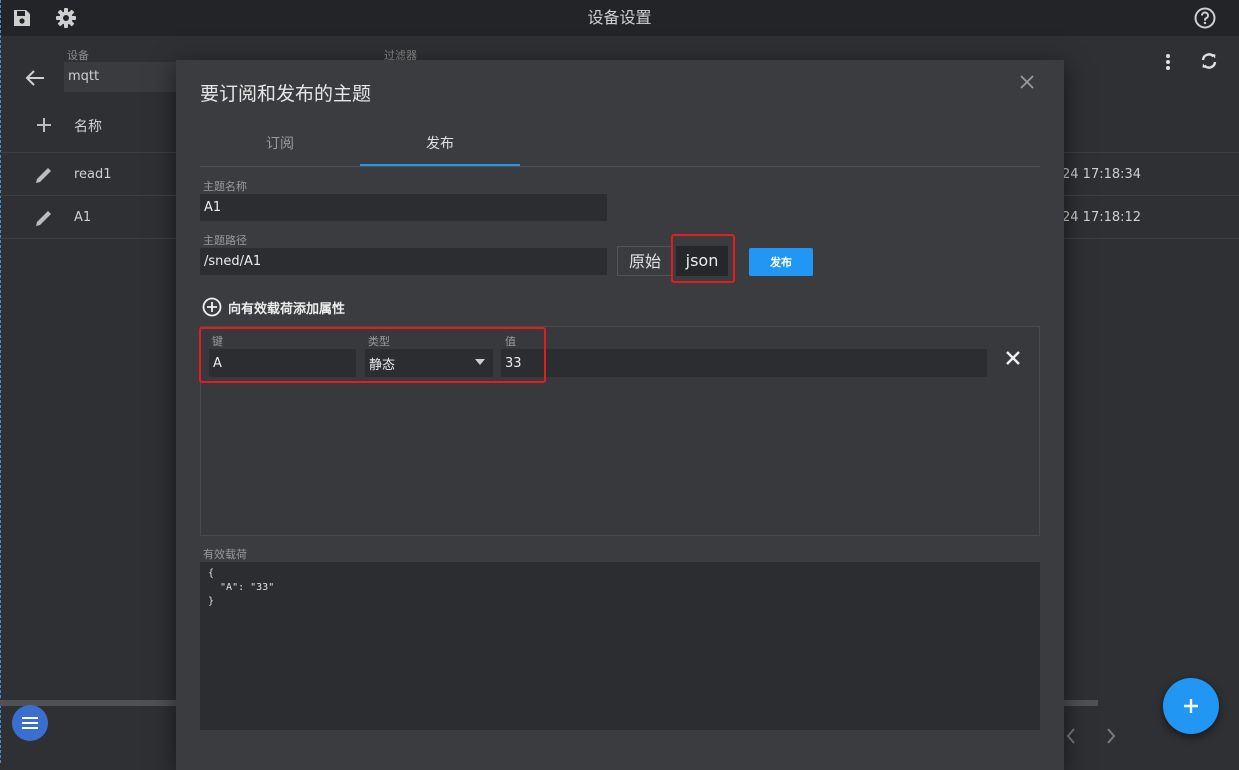 This screenshot has height=770, width=1239. Describe the element at coordinates (225, 186) in the screenshot. I see `topic-name-label: 主题名称` at that location.